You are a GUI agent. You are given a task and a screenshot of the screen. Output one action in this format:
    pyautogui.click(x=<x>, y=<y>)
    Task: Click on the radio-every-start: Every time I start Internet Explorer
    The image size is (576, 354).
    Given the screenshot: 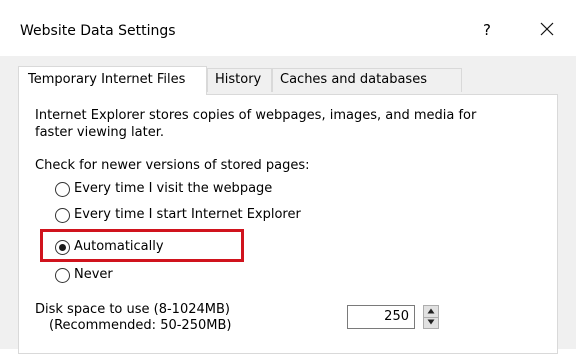 What is the action you would take?
    pyautogui.click(x=178, y=215)
    